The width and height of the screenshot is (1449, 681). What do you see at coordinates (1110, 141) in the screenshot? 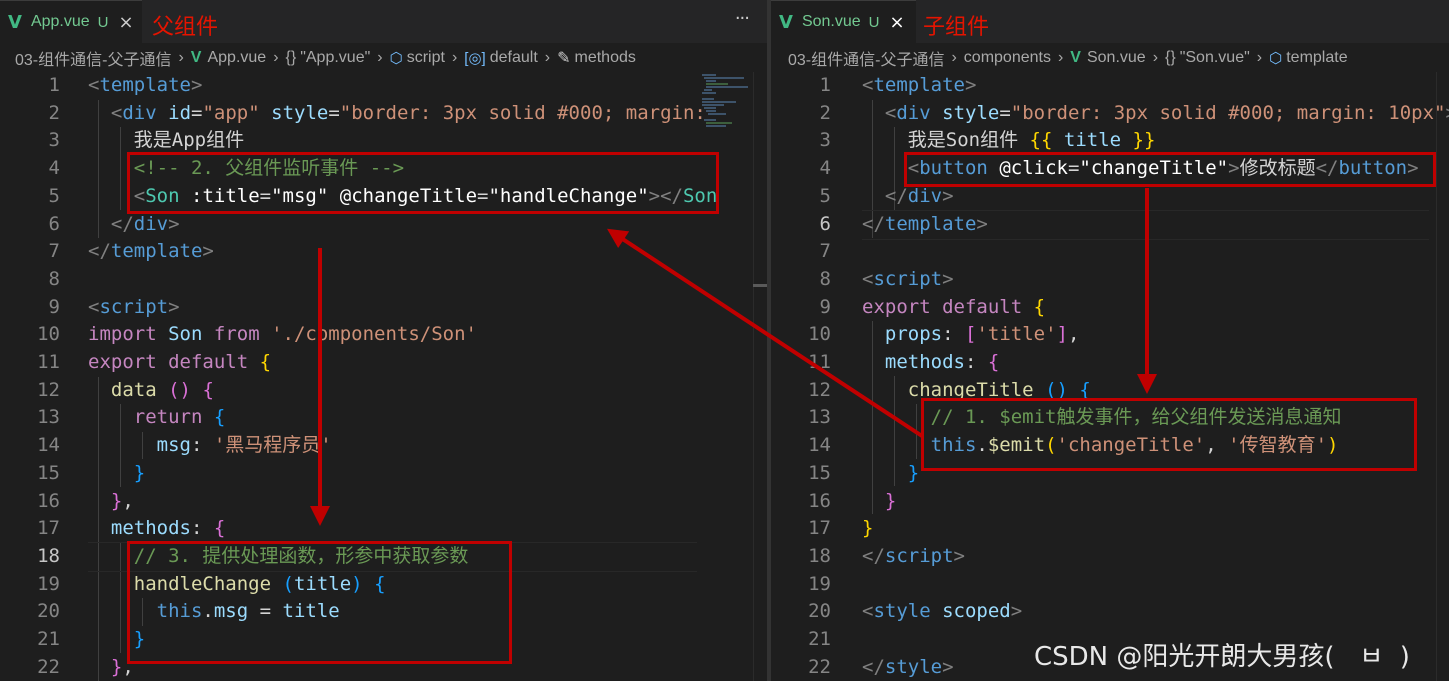
I see `code-line: 3 我是Son组件 {{ title }}` at bounding box center [1110, 141].